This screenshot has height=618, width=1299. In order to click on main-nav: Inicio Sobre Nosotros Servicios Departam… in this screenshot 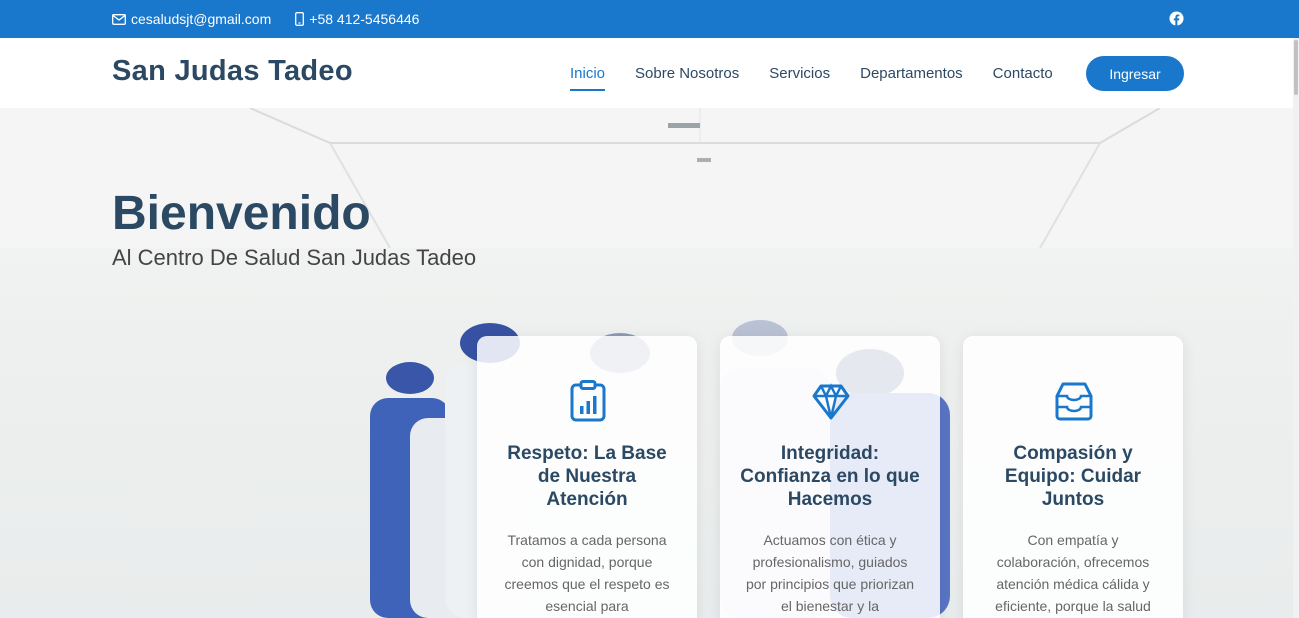, I will do `click(826, 73)`.